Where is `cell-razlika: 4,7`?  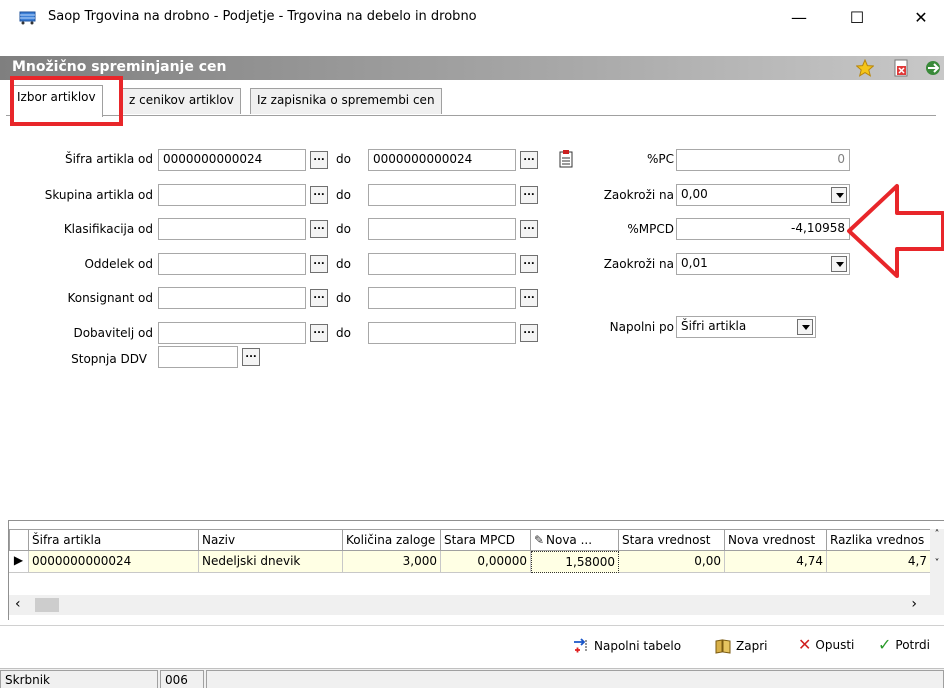 cell-razlika: 4,7 is located at coordinates (879, 562).